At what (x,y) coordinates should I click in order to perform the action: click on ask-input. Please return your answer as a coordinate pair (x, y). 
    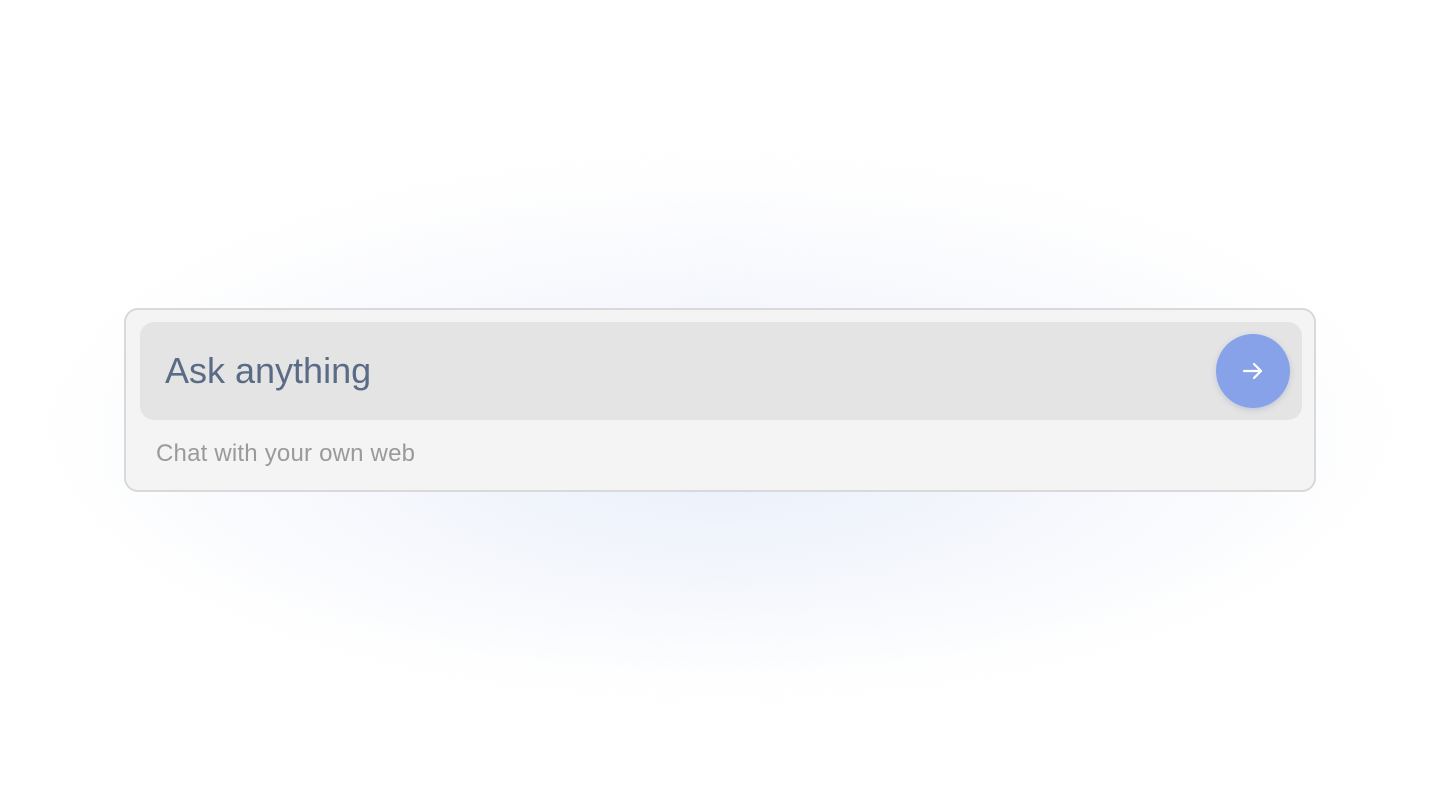
    Looking at the image, I should click on (670, 371).